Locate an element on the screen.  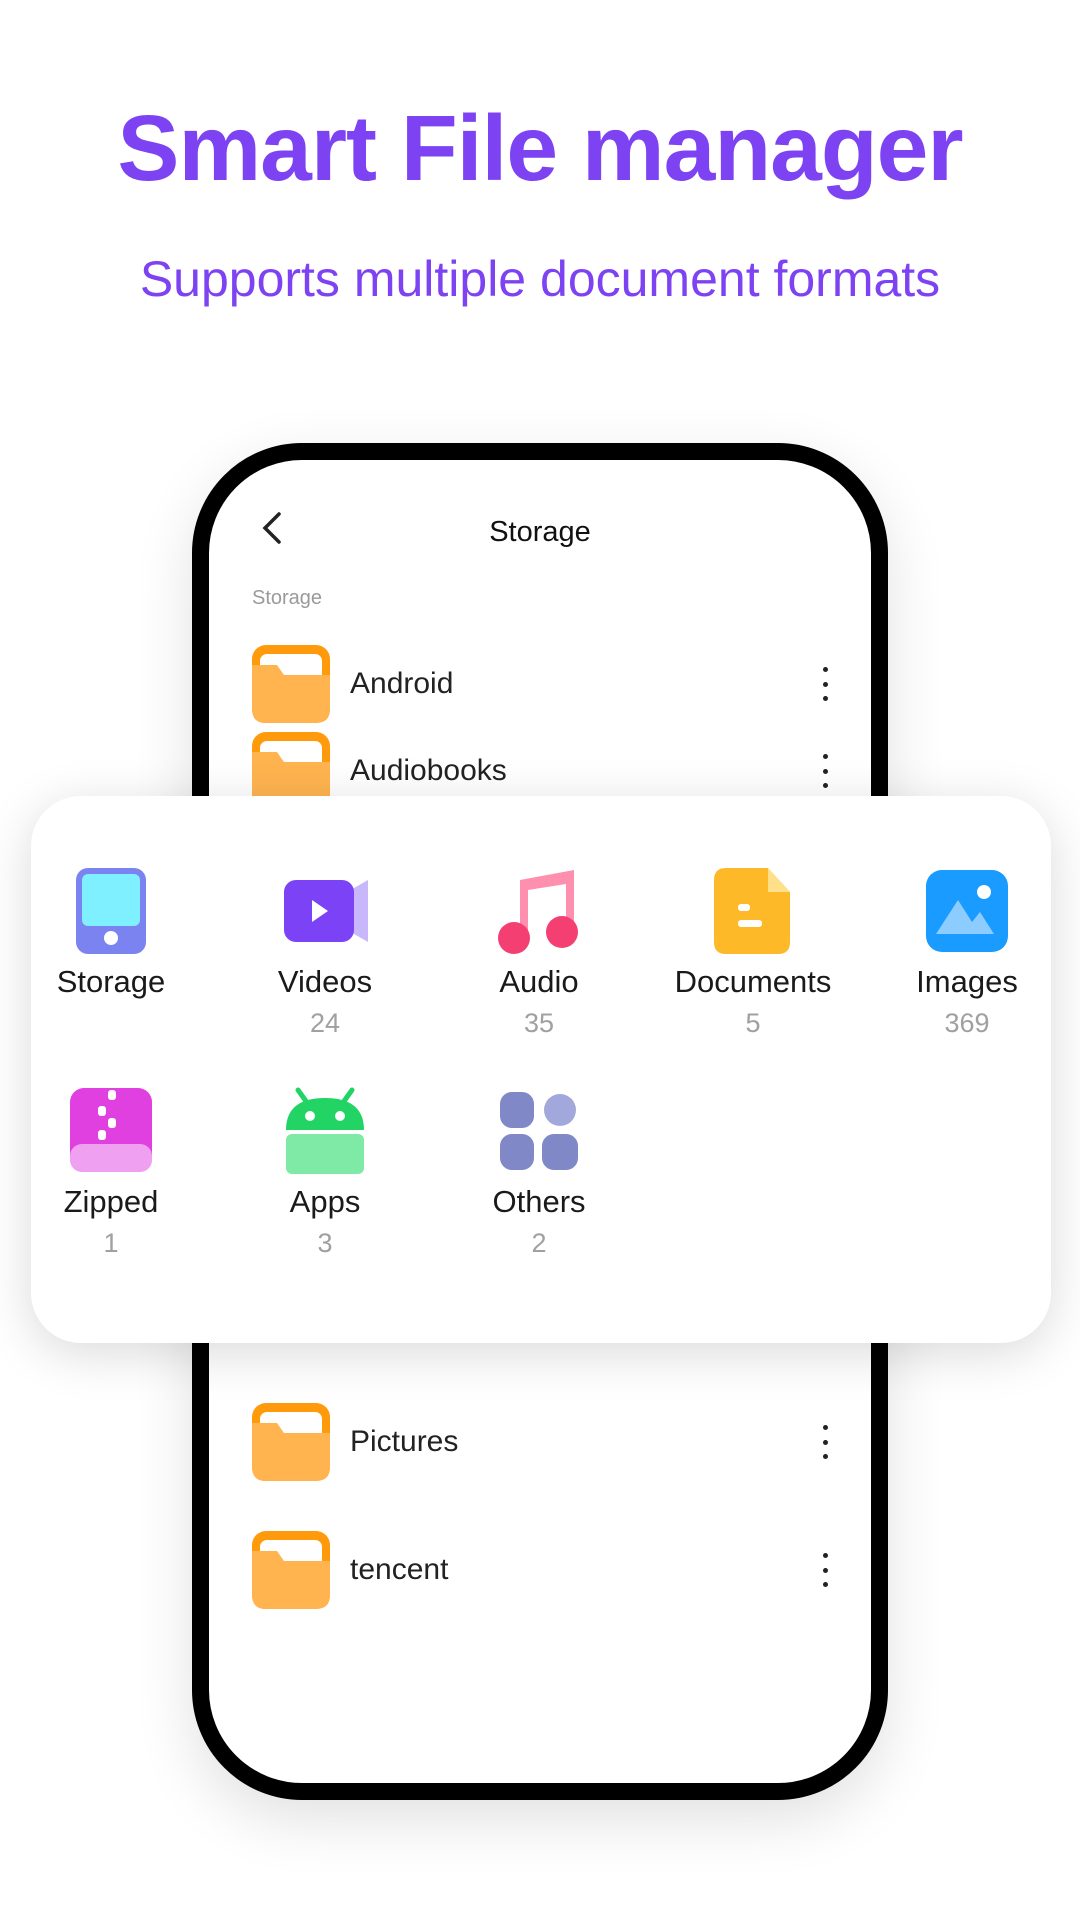
category-others: Others 2 is located at coordinates (539, 1172).